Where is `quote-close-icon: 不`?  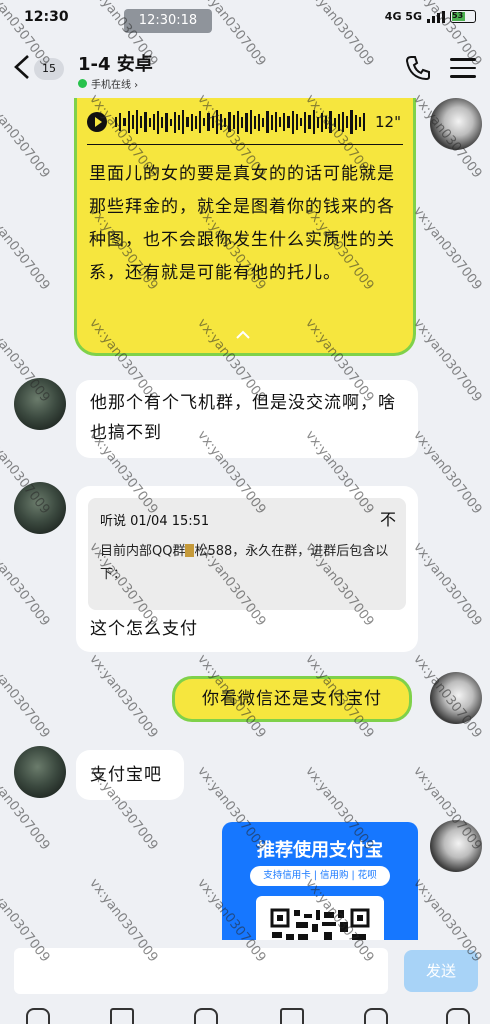
quote-close-icon: 不 is located at coordinates (387, 519).